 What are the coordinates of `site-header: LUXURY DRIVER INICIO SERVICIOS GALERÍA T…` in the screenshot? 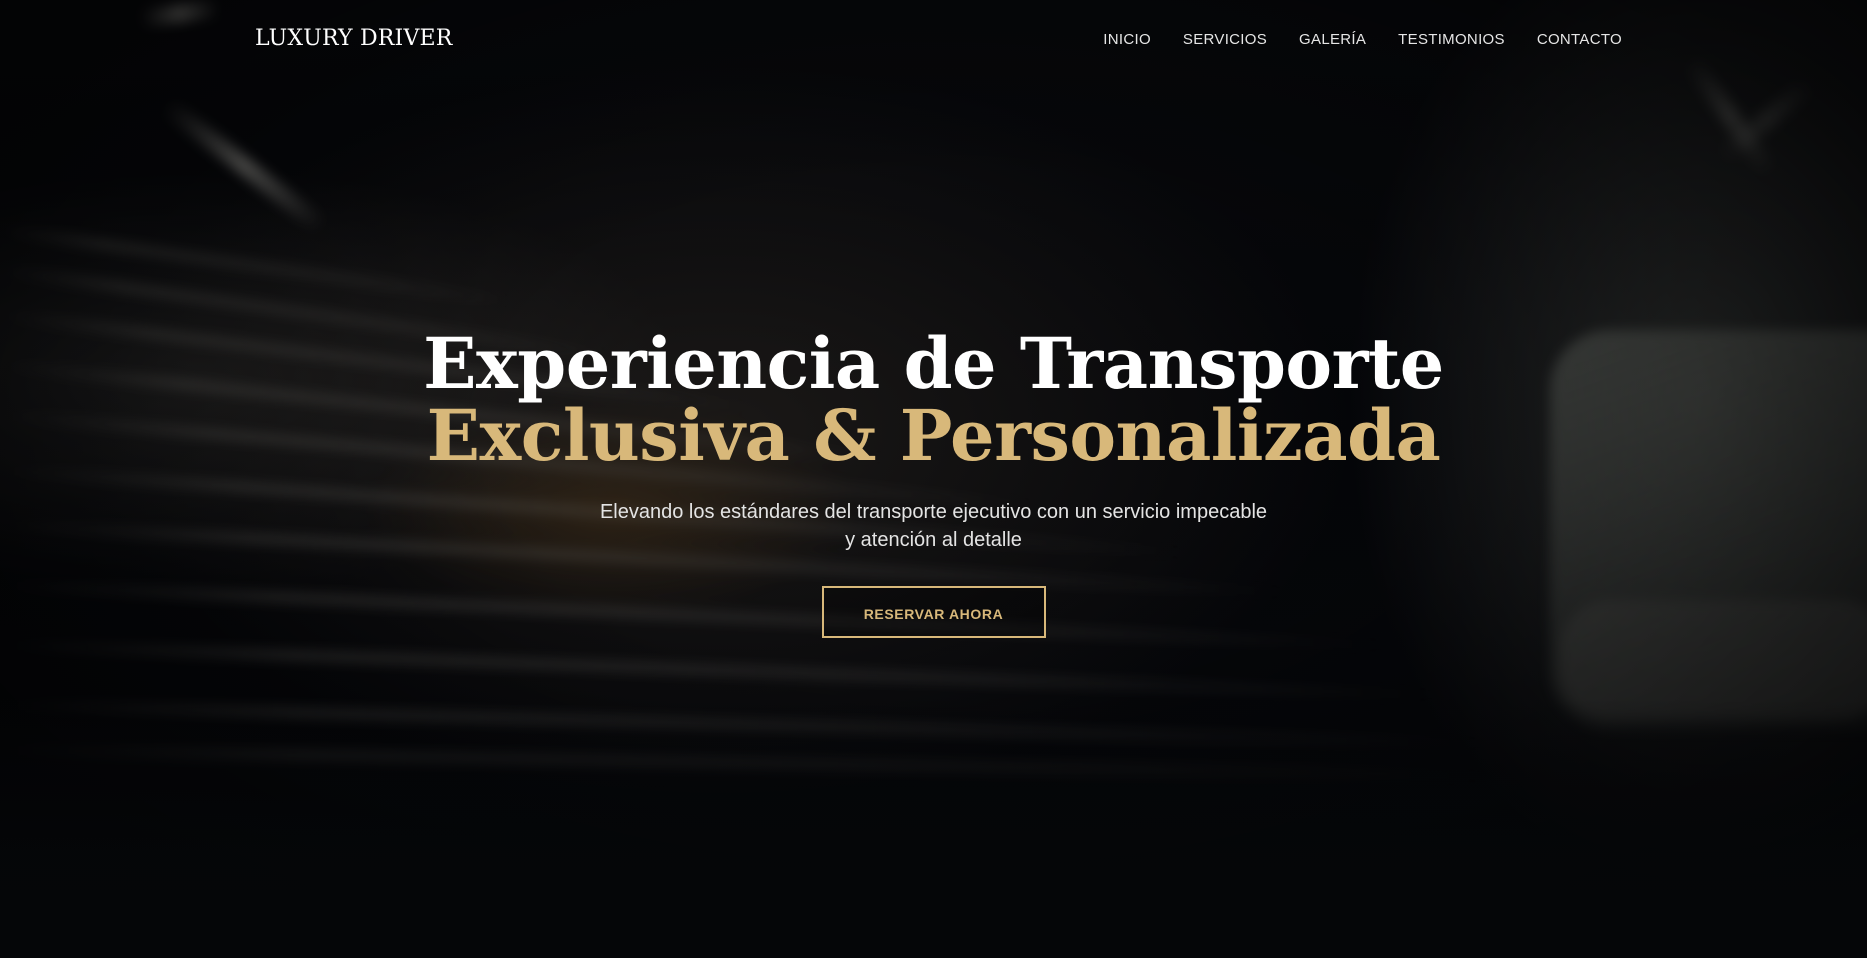 It's located at (933, 41).